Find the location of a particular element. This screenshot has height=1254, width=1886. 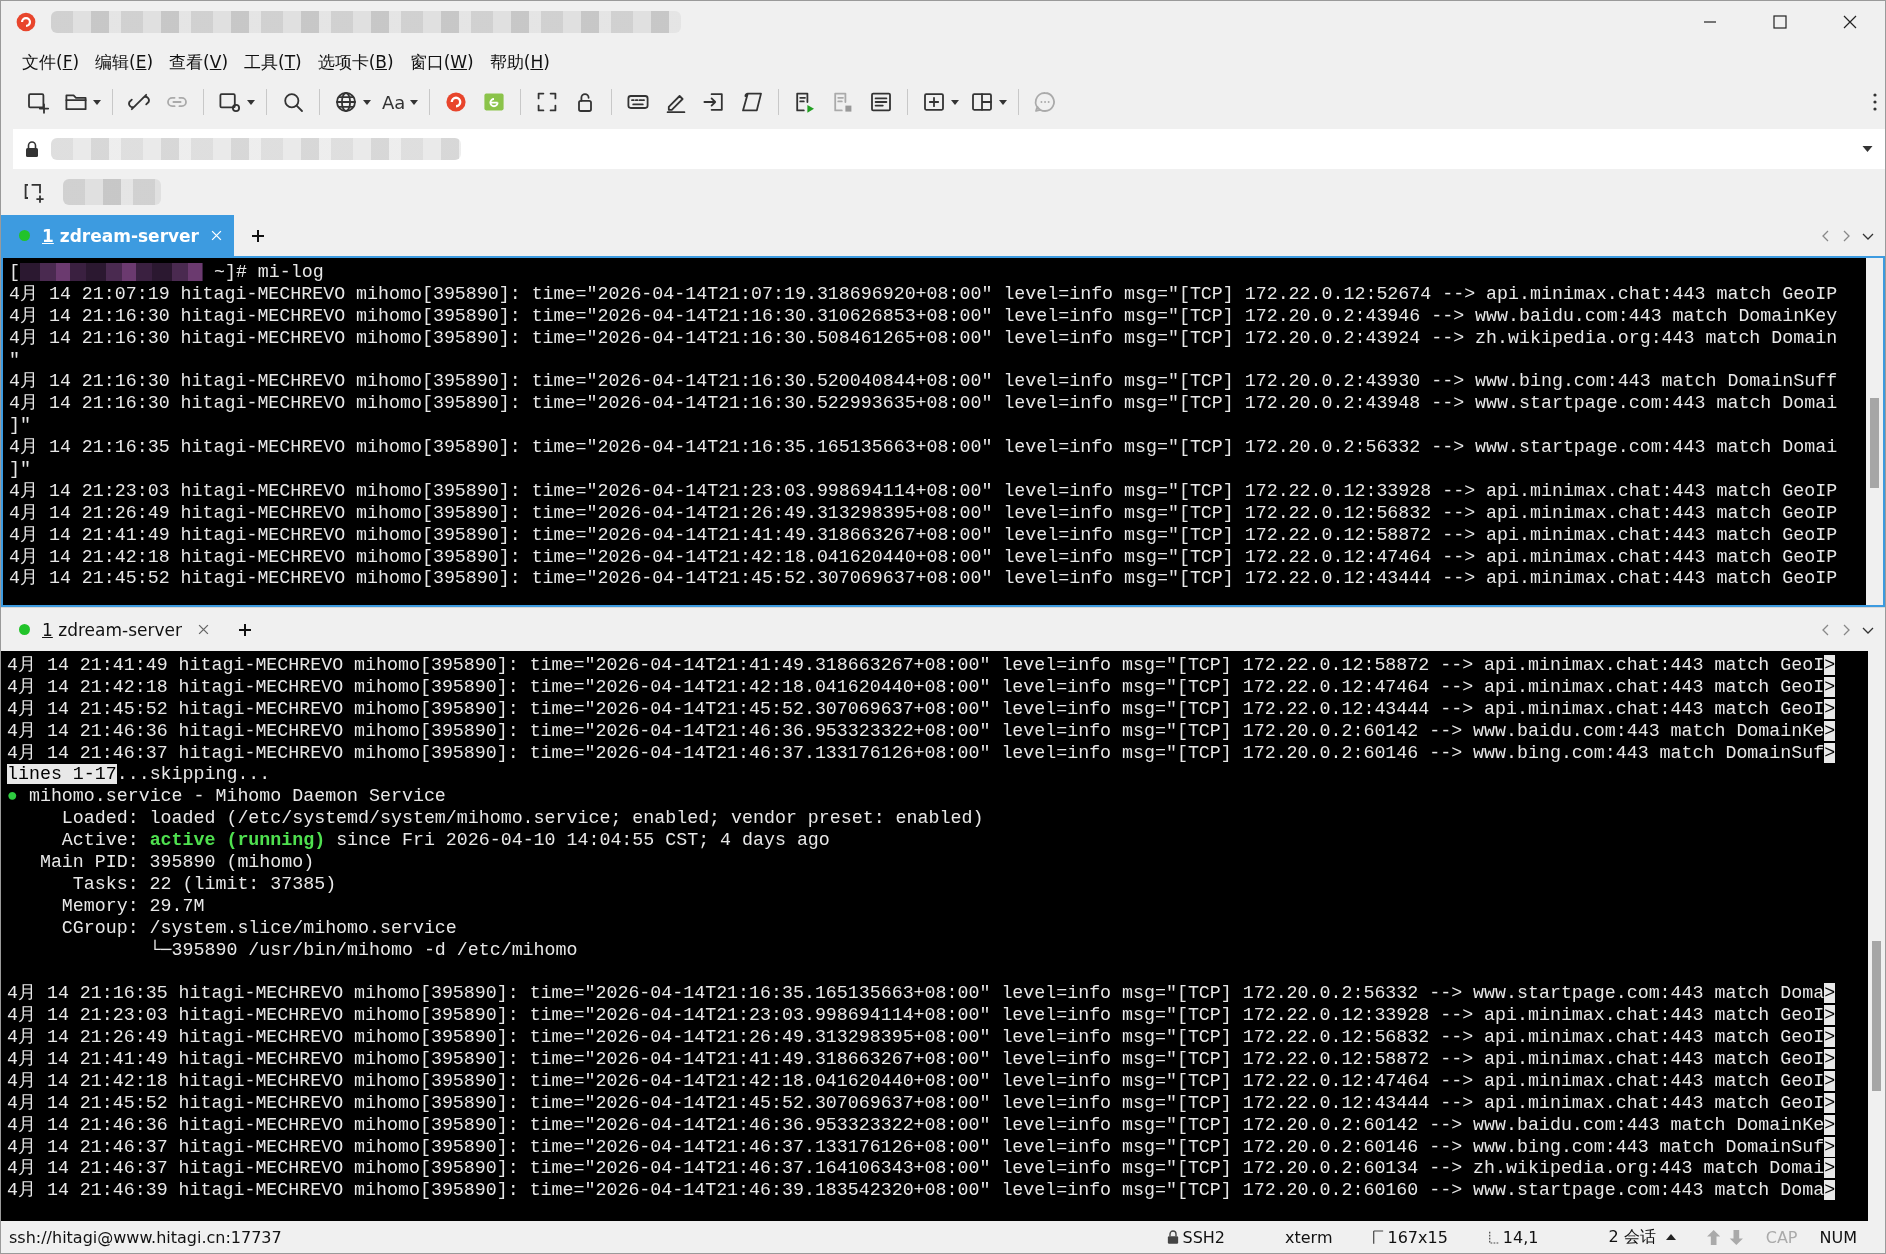

connection-address: ssh://hitagi@www.hitagi.cn:17737 is located at coordinates (145, 1237).